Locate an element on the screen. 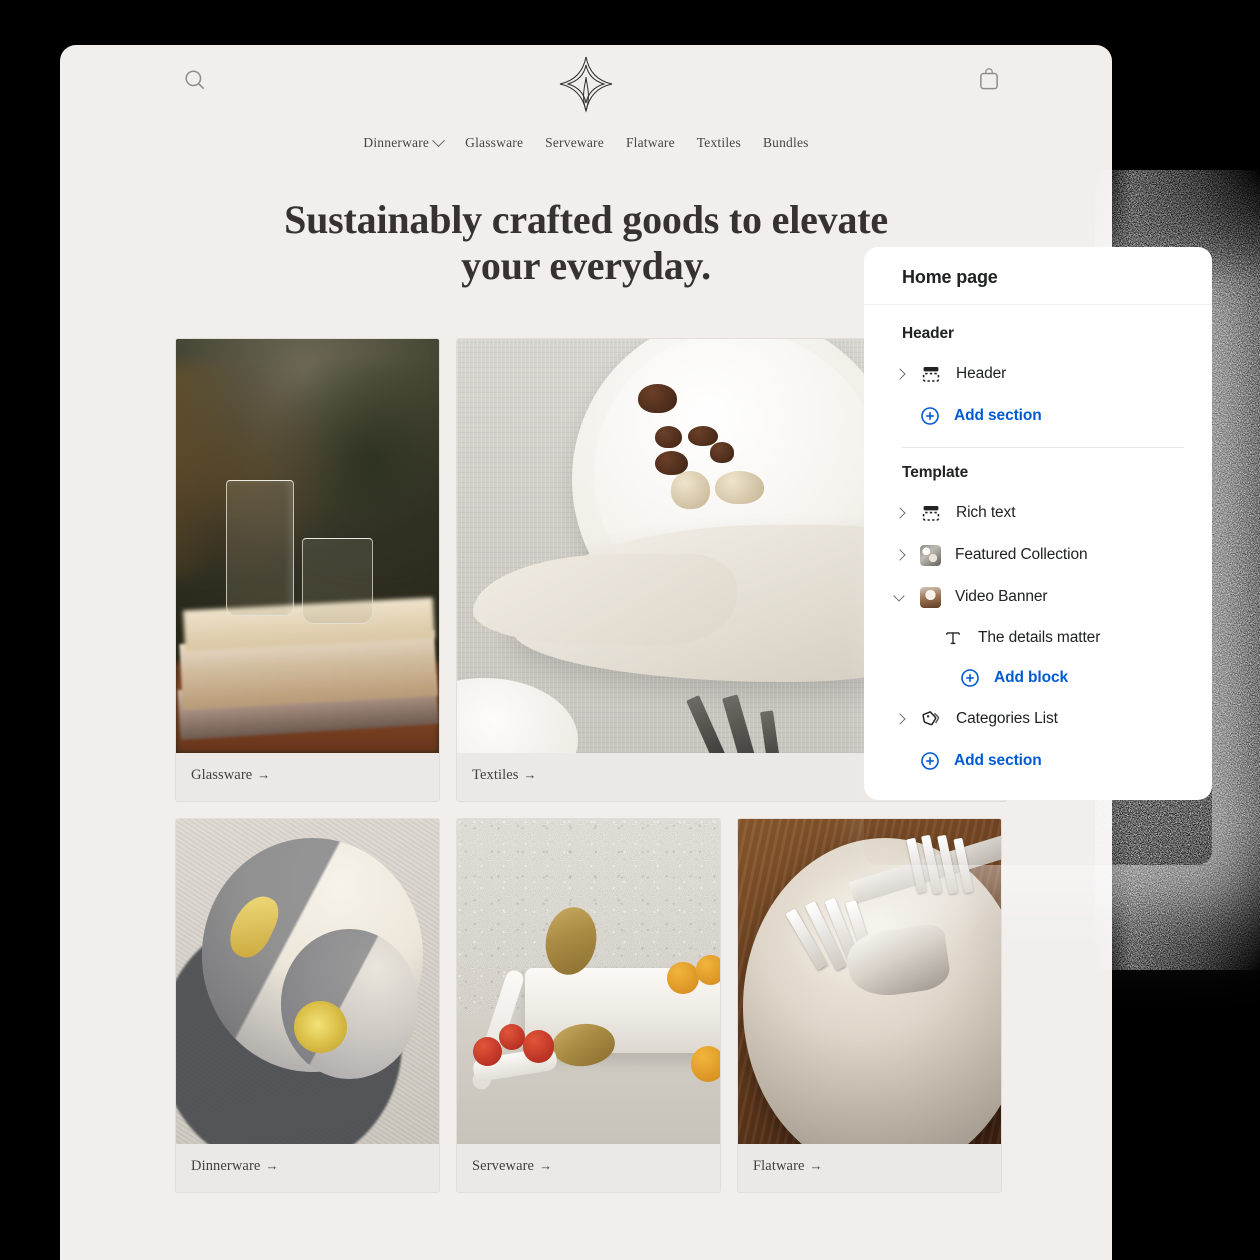  category-image-glassware is located at coordinates (307, 545).